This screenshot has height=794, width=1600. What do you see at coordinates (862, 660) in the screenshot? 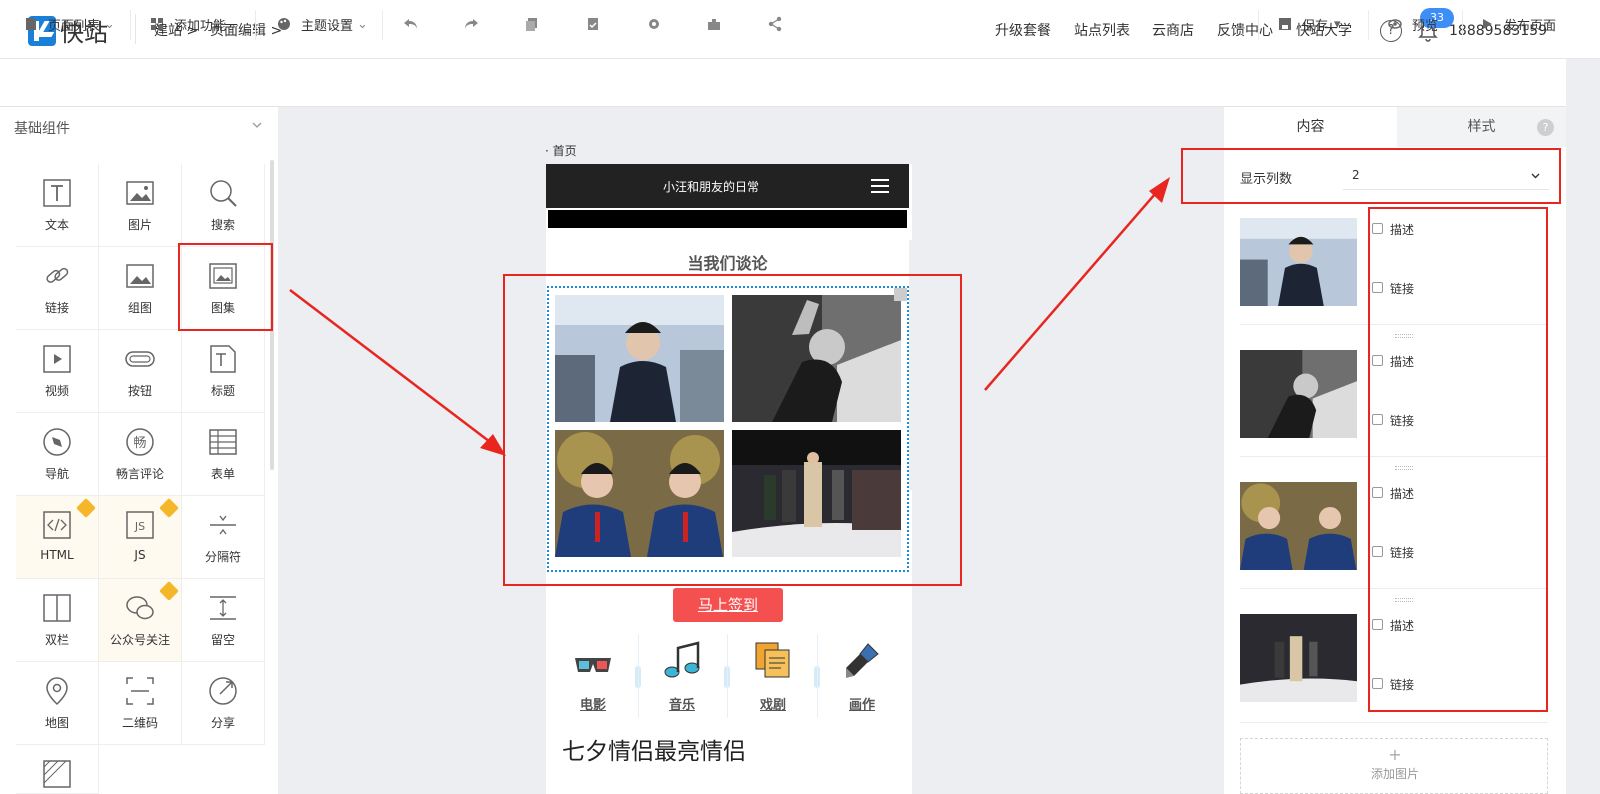
I see `paintbrush-icon` at bounding box center [862, 660].